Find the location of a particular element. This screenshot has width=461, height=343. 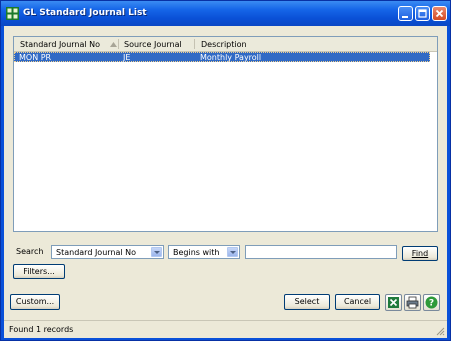

maximize-button is located at coordinates (422, 13).